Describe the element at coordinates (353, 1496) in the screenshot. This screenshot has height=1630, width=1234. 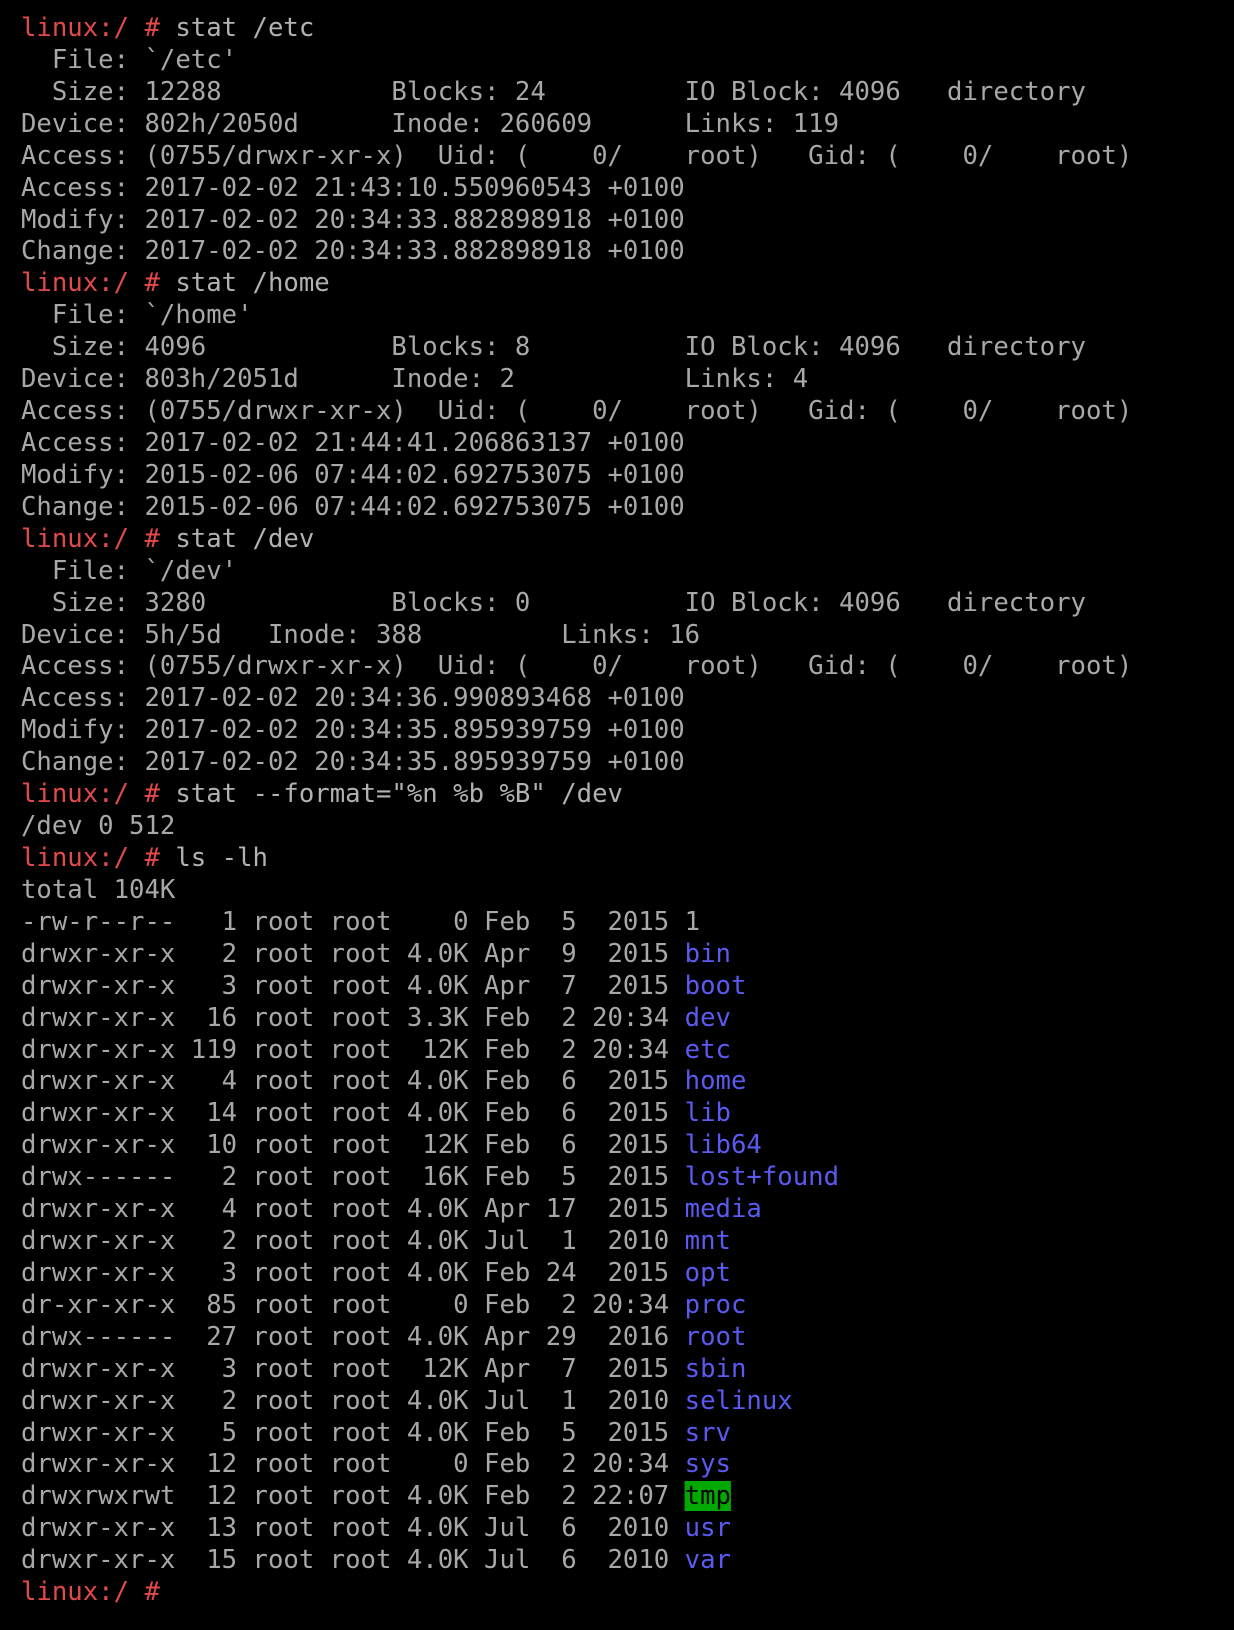
I see `ls-entry-meta: drwxrwxrwt 12 root root 4.0K Feb 2 22:07` at that location.